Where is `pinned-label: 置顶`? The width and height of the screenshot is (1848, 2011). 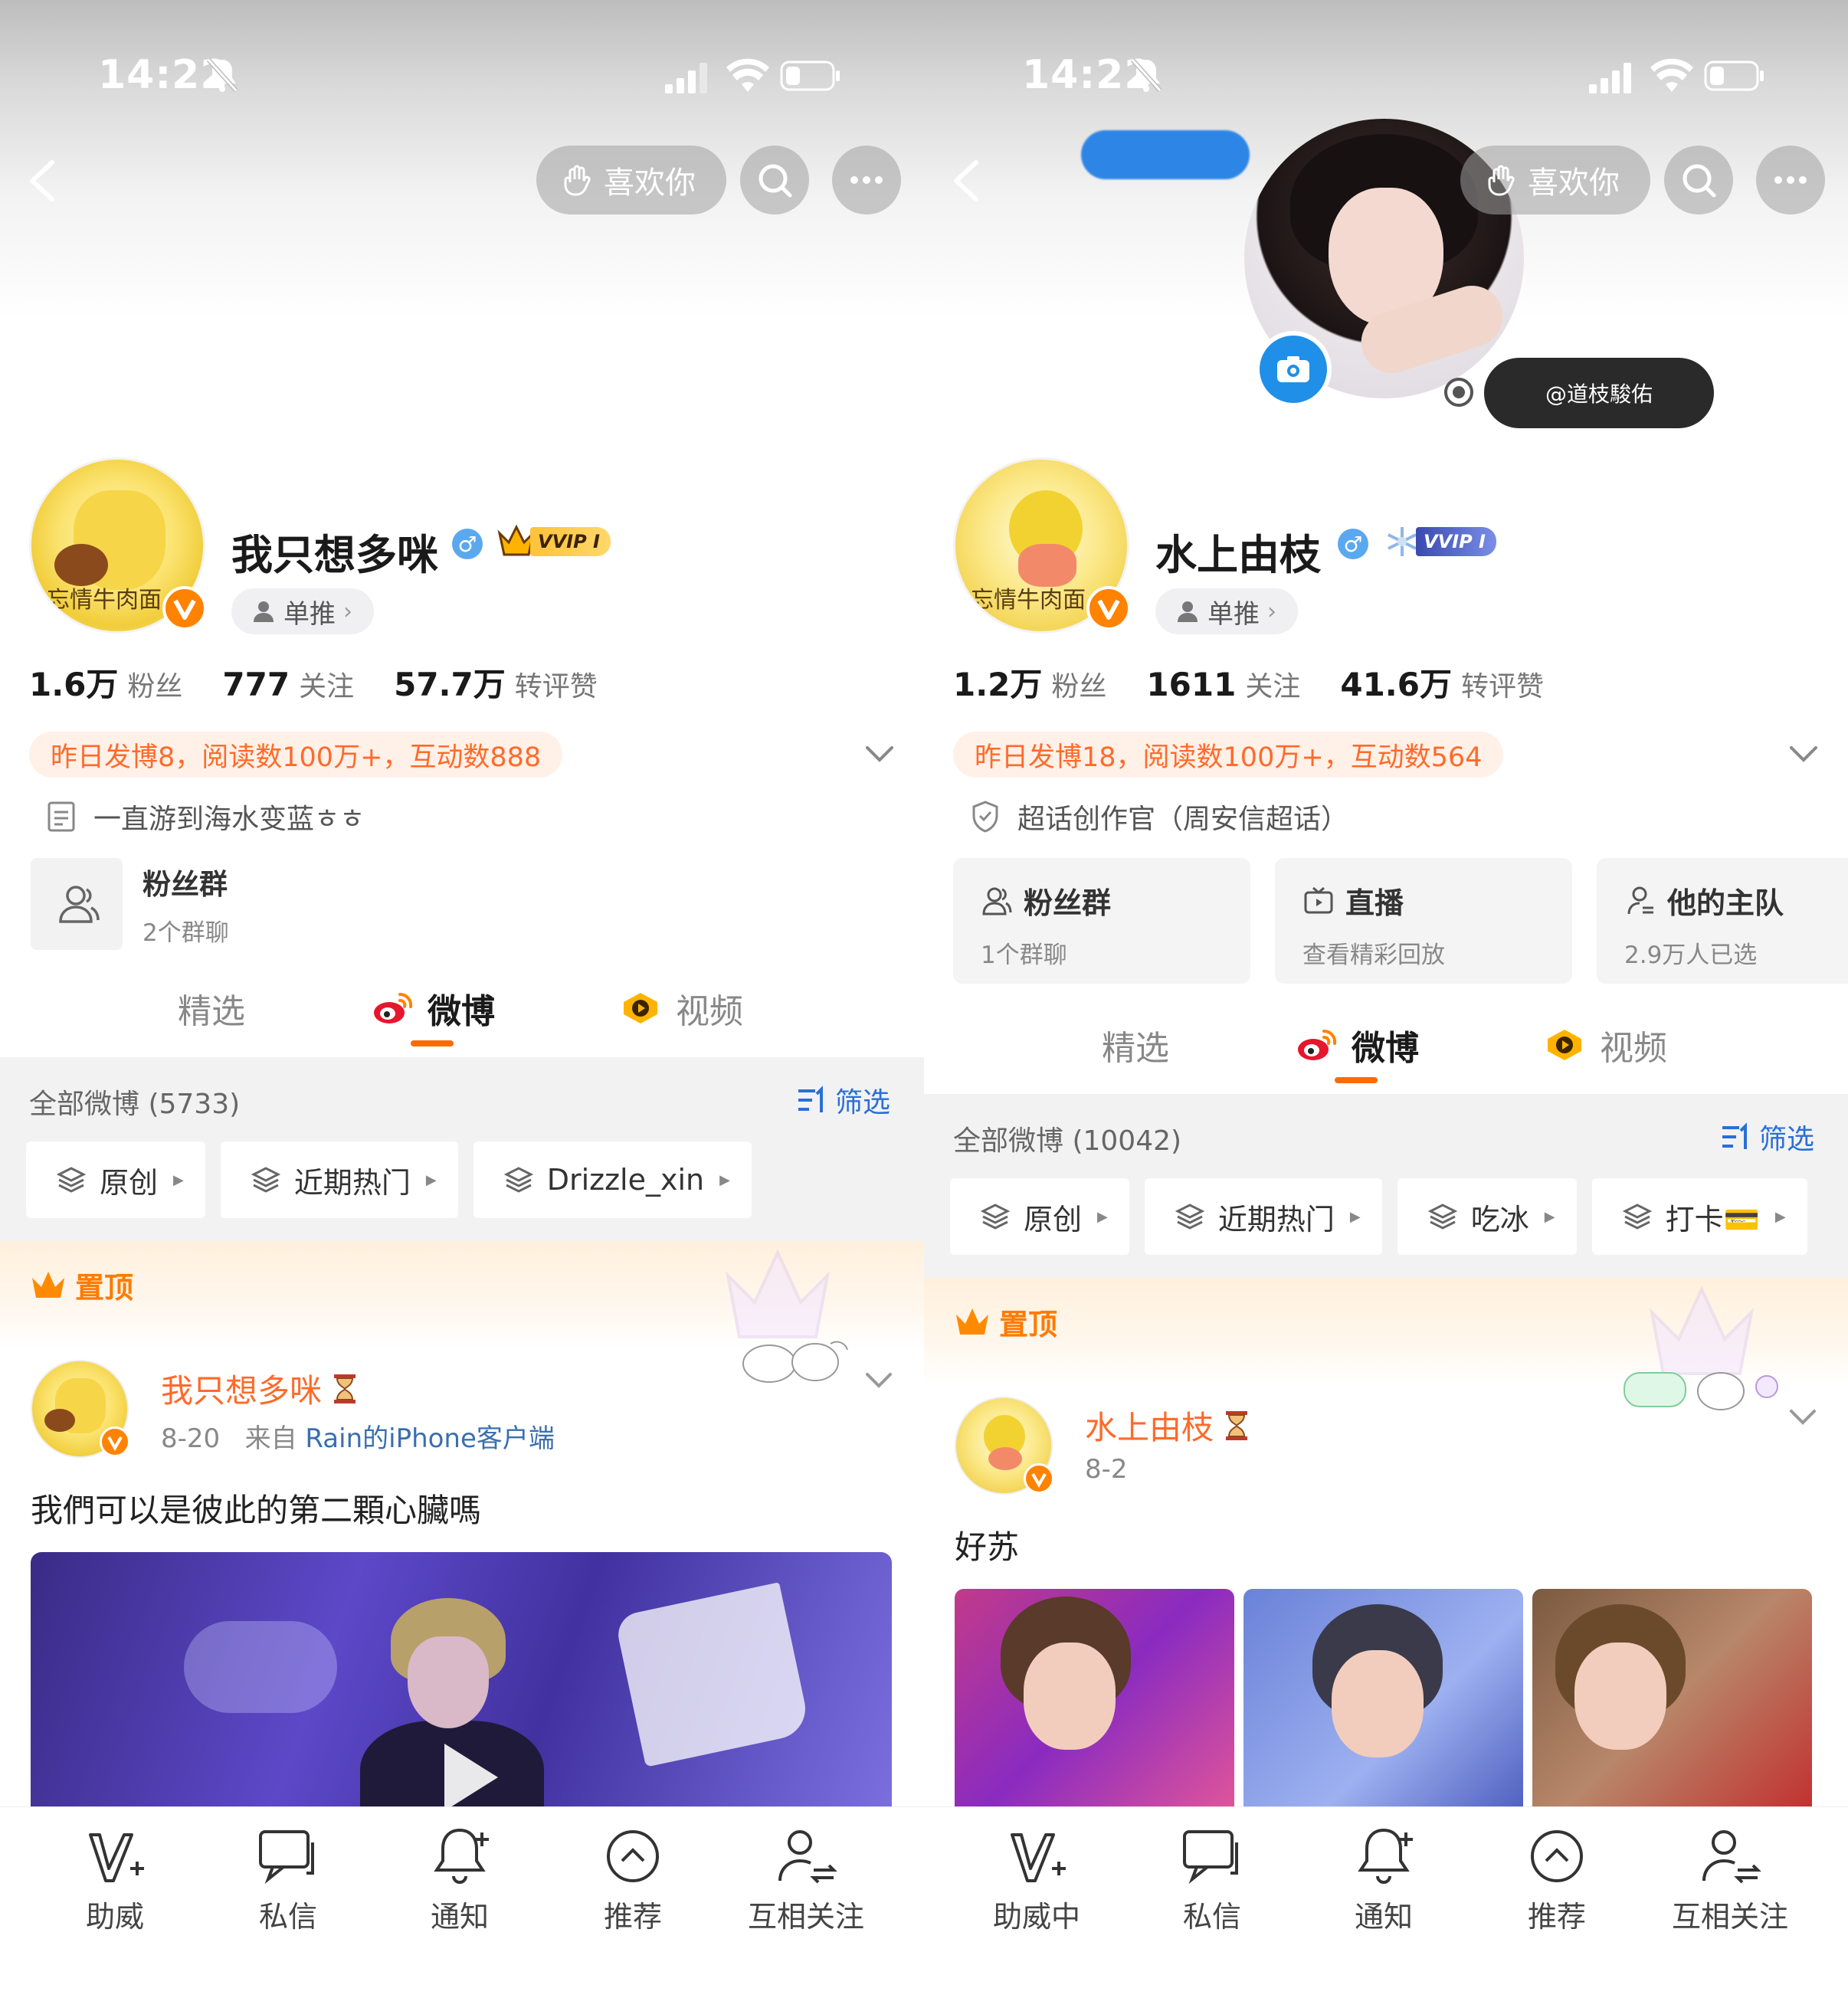 pinned-label: 置顶 is located at coordinates (81, 1285).